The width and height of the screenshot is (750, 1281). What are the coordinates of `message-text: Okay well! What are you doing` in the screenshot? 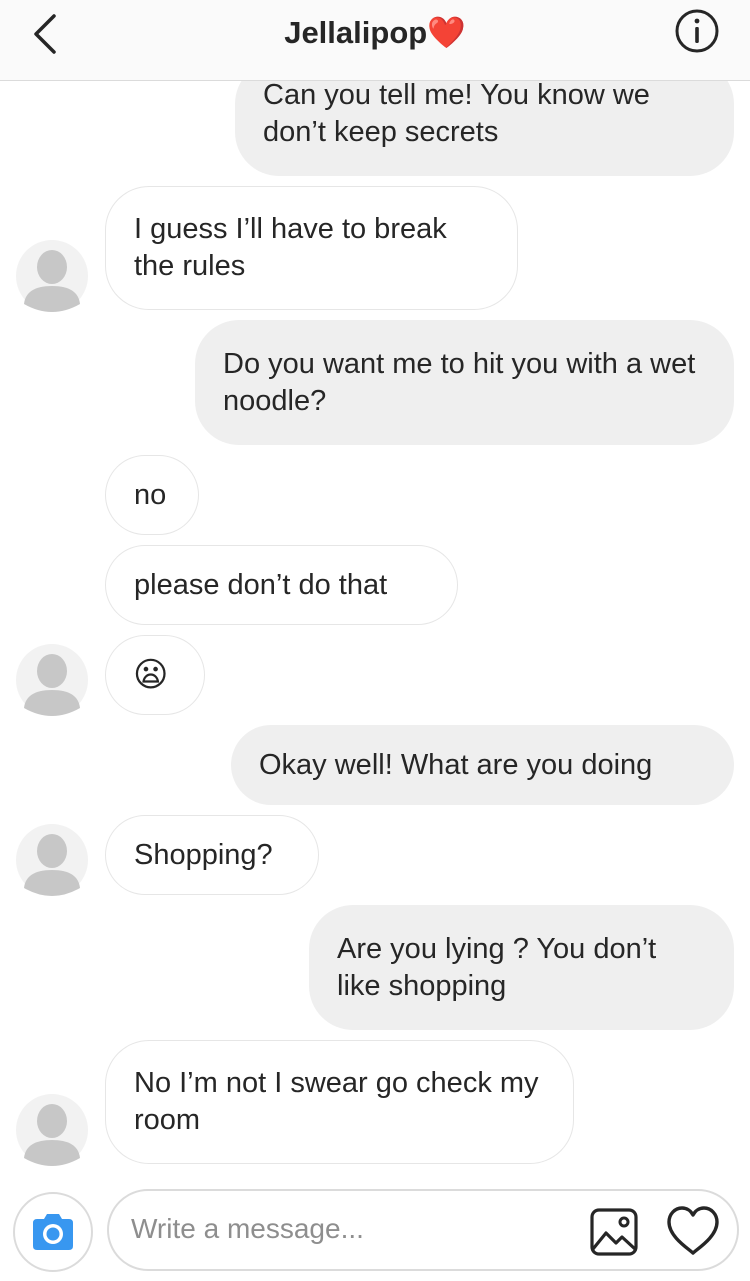 It's located at (456, 764).